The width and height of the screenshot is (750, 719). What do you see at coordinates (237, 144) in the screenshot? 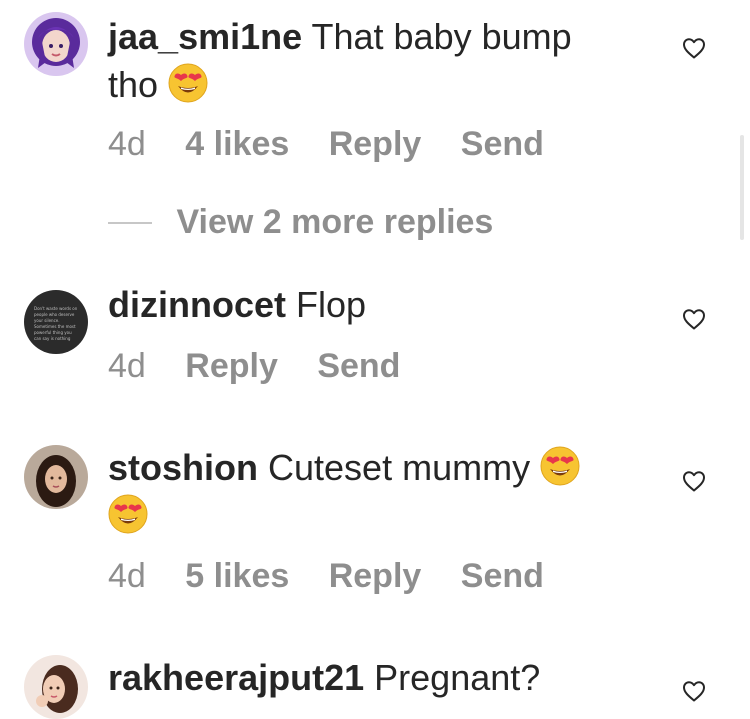
I see `likes-count: 4 likes` at bounding box center [237, 144].